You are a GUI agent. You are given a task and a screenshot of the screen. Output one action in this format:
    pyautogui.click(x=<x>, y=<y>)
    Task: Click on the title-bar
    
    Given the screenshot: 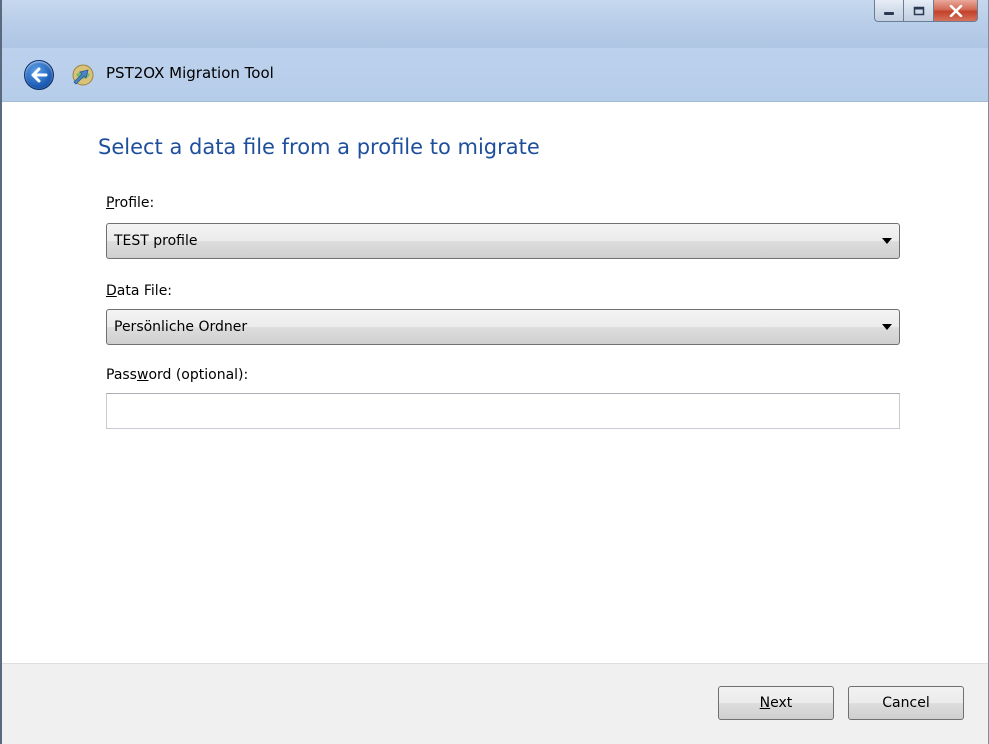 What is the action you would take?
    pyautogui.click(x=495, y=24)
    